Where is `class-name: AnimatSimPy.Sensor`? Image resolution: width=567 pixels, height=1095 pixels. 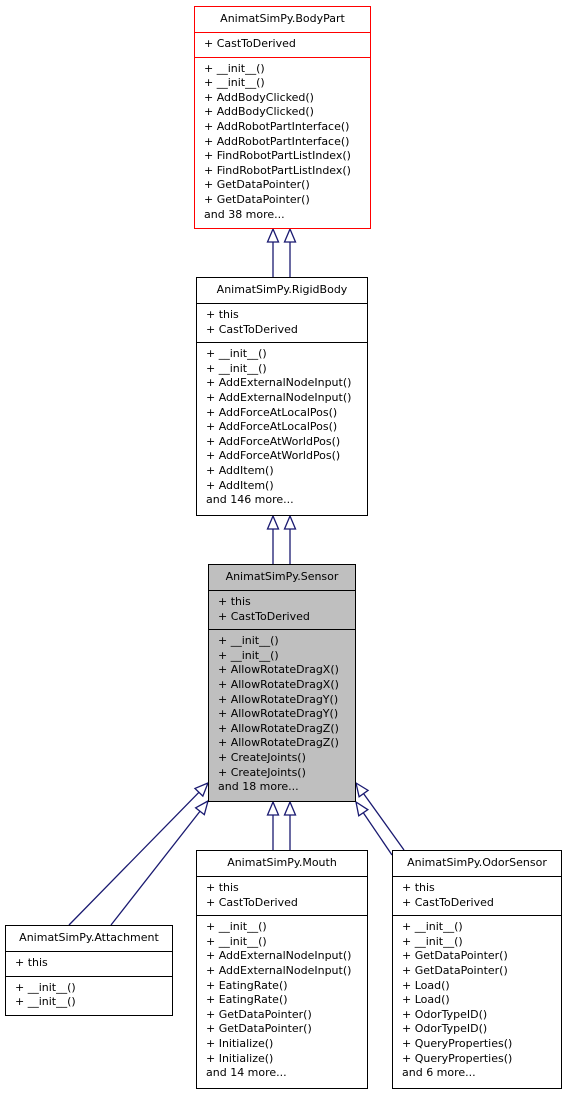 class-name: AnimatSimPy.Sensor is located at coordinates (282, 576).